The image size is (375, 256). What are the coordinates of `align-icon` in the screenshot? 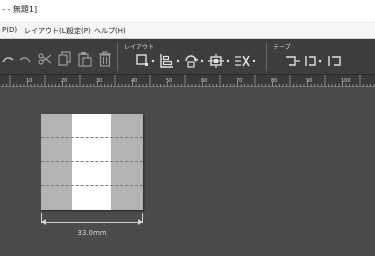 It's located at (167, 61).